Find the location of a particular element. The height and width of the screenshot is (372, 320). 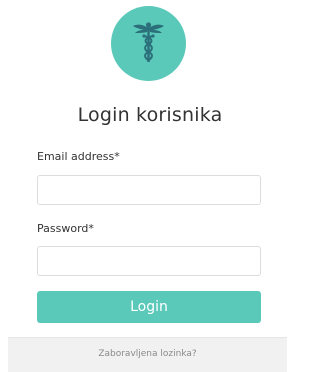

forgot-password-bar: Zaboravljena lozinka? is located at coordinates (147, 354).